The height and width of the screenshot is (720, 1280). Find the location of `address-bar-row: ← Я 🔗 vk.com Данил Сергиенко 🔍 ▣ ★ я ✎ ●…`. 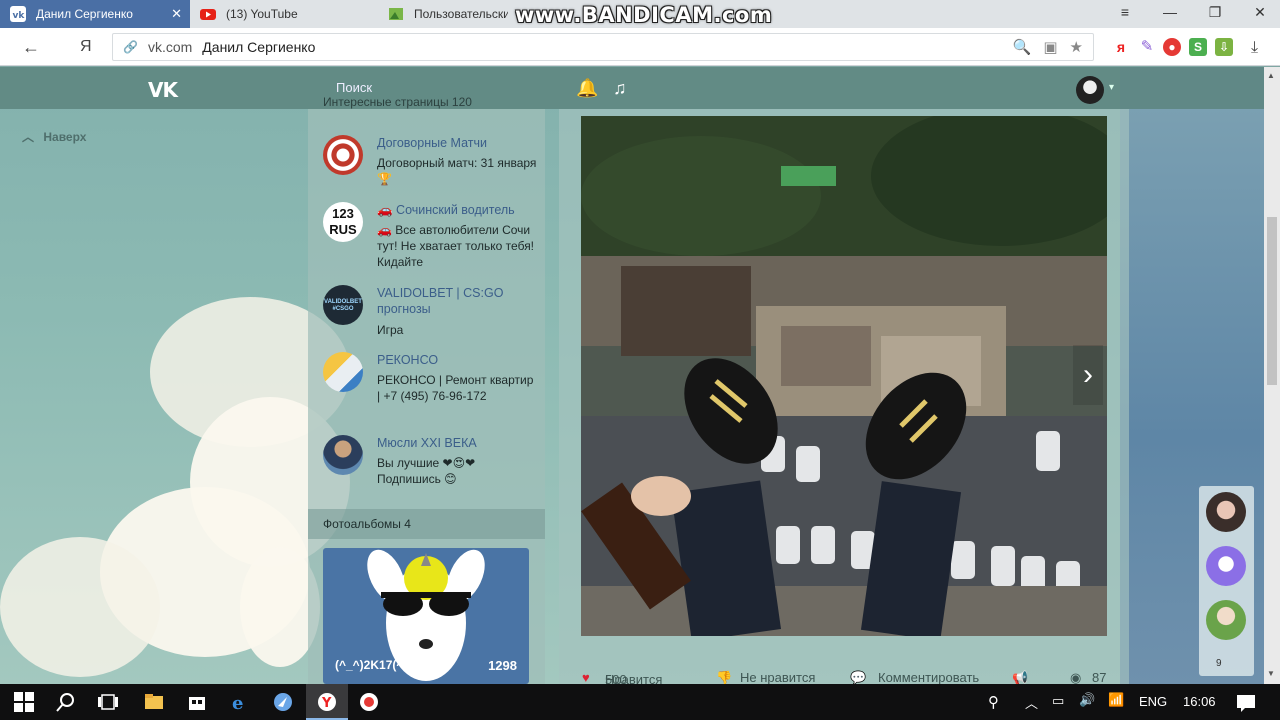

address-bar-row: ← Я 🔗 vk.com Данил Сергиенко 🔍 ▣ ★ я ✎ ●… is located at coordinates (640, 47).